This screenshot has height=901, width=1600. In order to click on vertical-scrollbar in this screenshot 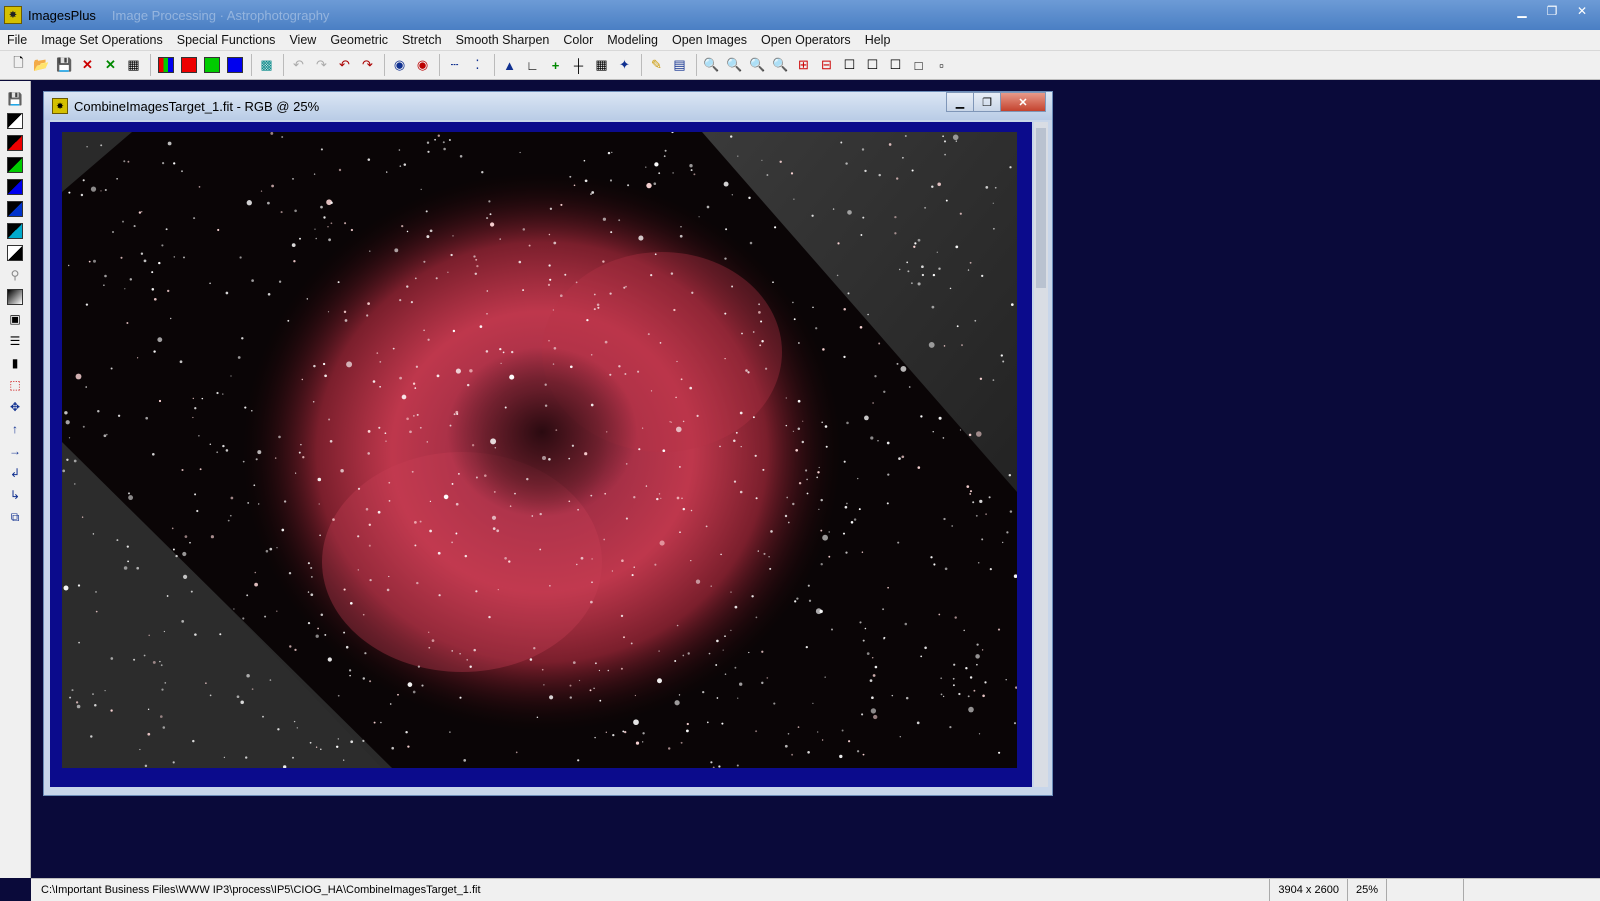, I will do `click(1041, 454)`.